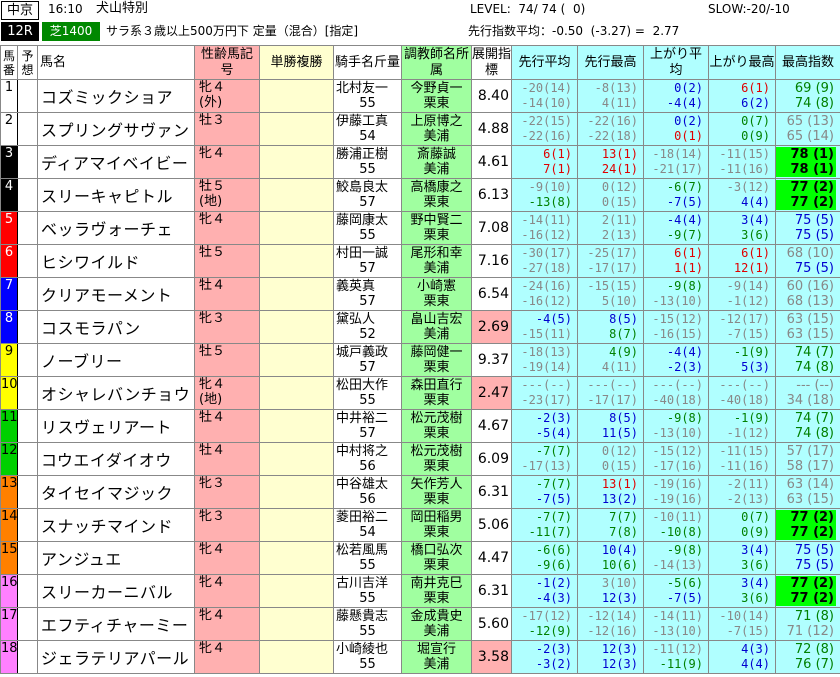 The width and height of the screenshot is (840, 677). Describe the element at coordinates (755, 583) in the screenshot. I see `agari-max-latest: 3(4)` at that location.